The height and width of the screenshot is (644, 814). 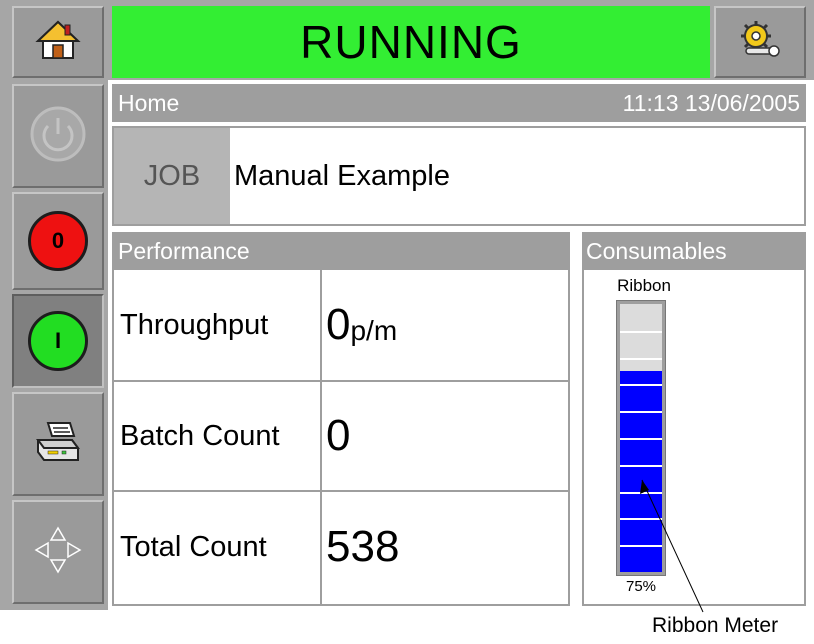 I want to click on consumables-title-bar: Consumables, so click(x=694, y=251).